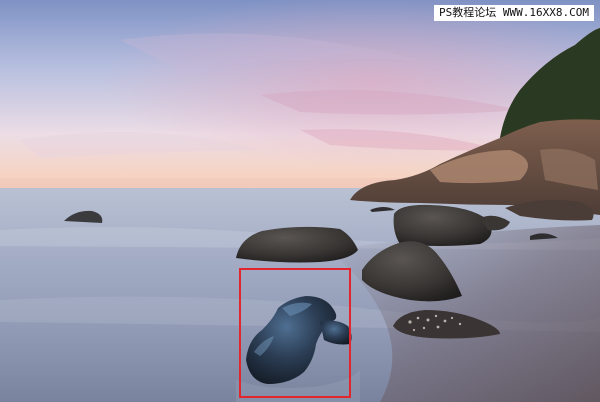 Image resolution: width=600 pixels, height=402 pixels. I want to click on highlight-box, so click(295, 333).